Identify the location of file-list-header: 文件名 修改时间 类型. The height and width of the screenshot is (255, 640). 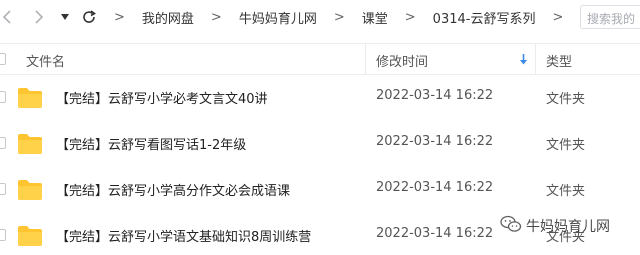
(320, 59).